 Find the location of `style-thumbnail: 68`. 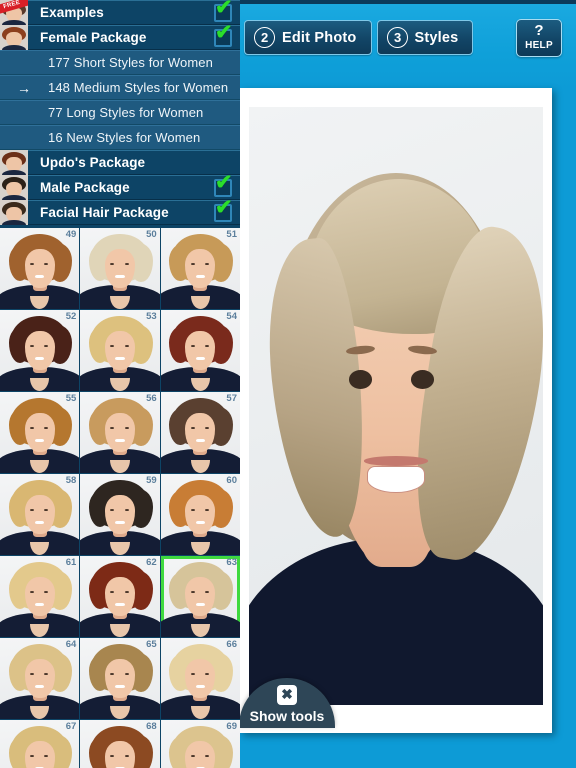

style-thumbnail: 68 is located at coordinates (120, 744).